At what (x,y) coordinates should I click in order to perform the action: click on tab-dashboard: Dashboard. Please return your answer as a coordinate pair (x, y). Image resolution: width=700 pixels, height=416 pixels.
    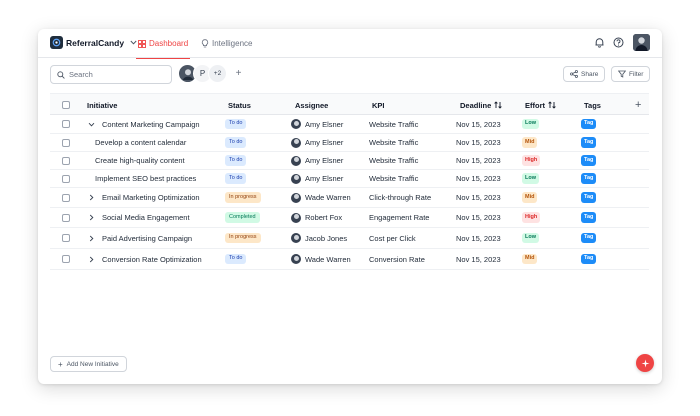
    Looking at the image, I should click on (163, 44).